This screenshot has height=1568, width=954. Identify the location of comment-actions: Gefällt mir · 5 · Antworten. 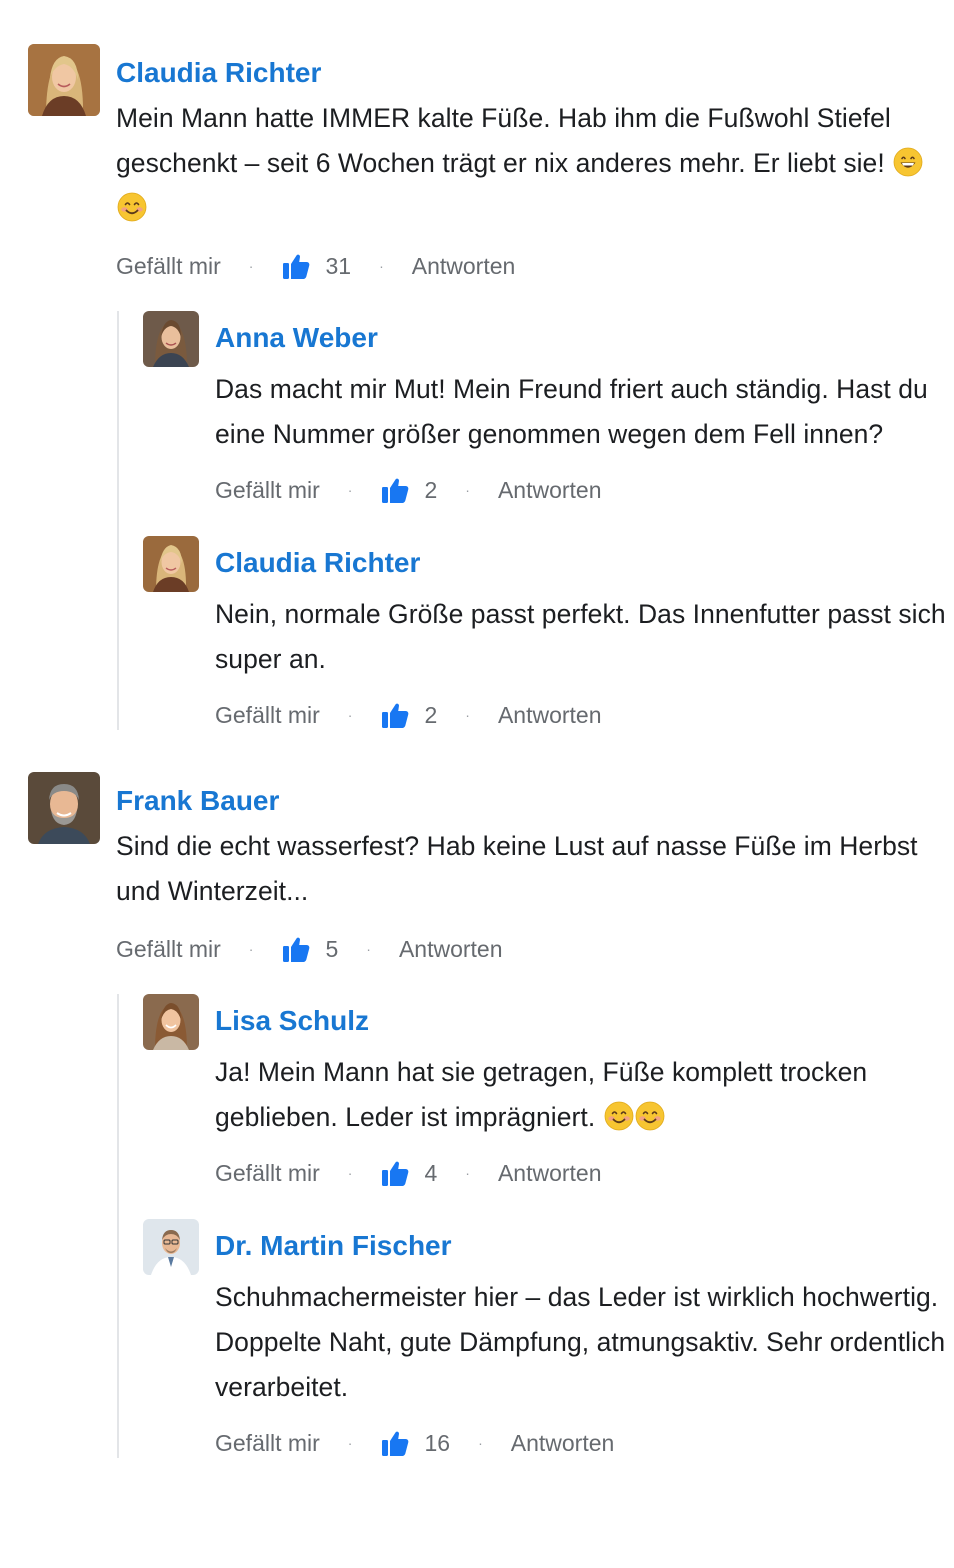
(535, 949).